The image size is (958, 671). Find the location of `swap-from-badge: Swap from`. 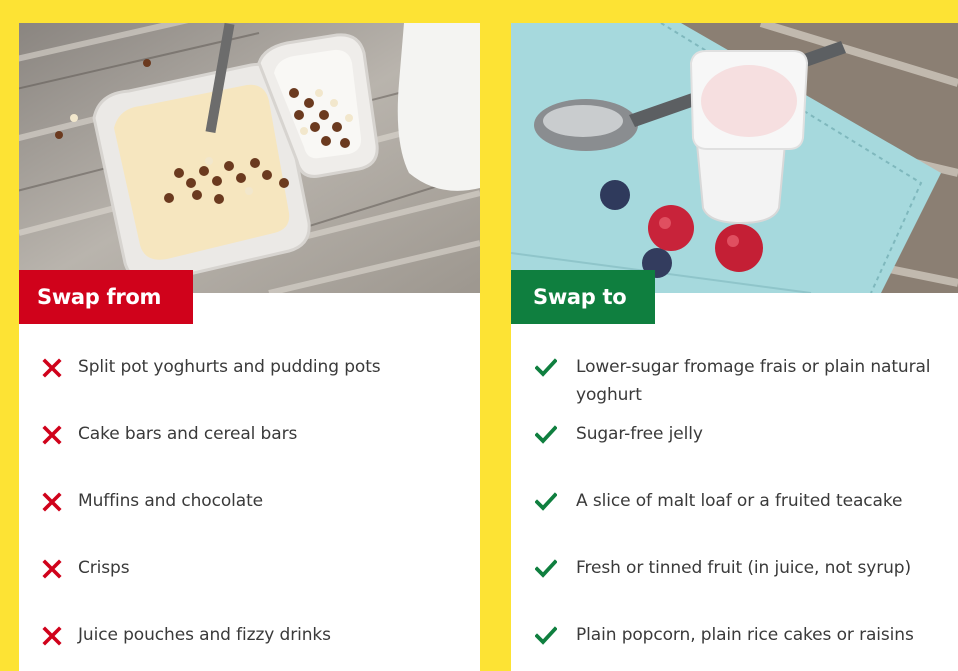

swap-from-badge: Swap from is located at coordinates (106, 297).